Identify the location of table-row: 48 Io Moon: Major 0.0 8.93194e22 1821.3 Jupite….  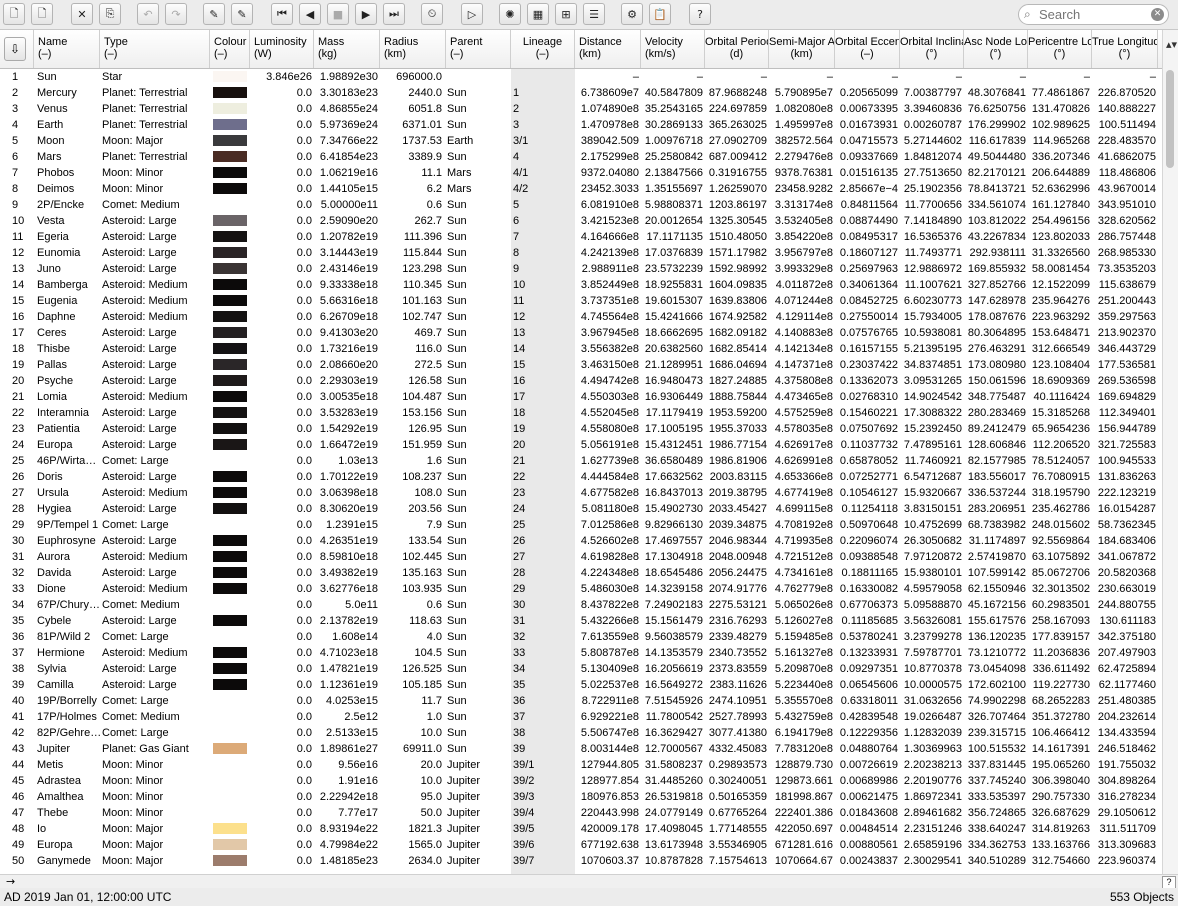
(581, 829).